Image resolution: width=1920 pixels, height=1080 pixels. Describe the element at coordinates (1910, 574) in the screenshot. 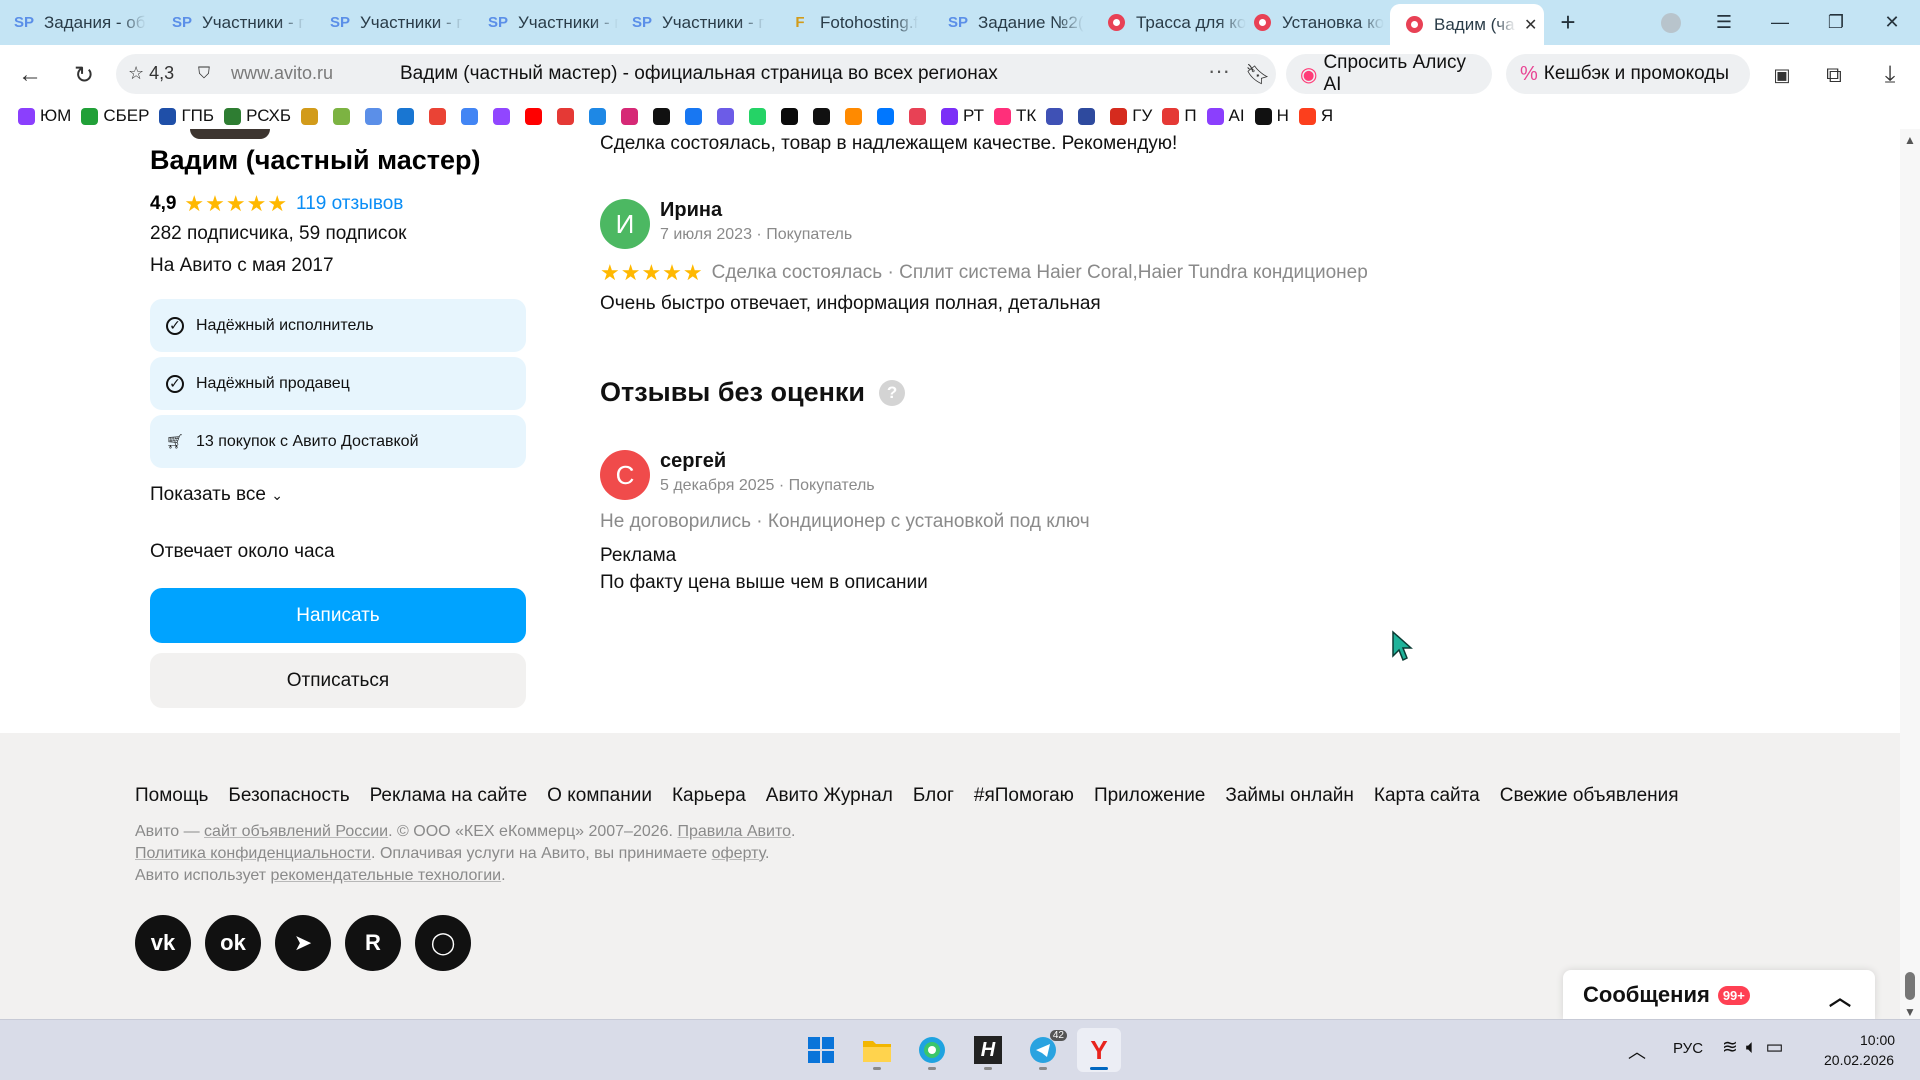

I see `page-scrollbar: ▲ ▼` at that location.